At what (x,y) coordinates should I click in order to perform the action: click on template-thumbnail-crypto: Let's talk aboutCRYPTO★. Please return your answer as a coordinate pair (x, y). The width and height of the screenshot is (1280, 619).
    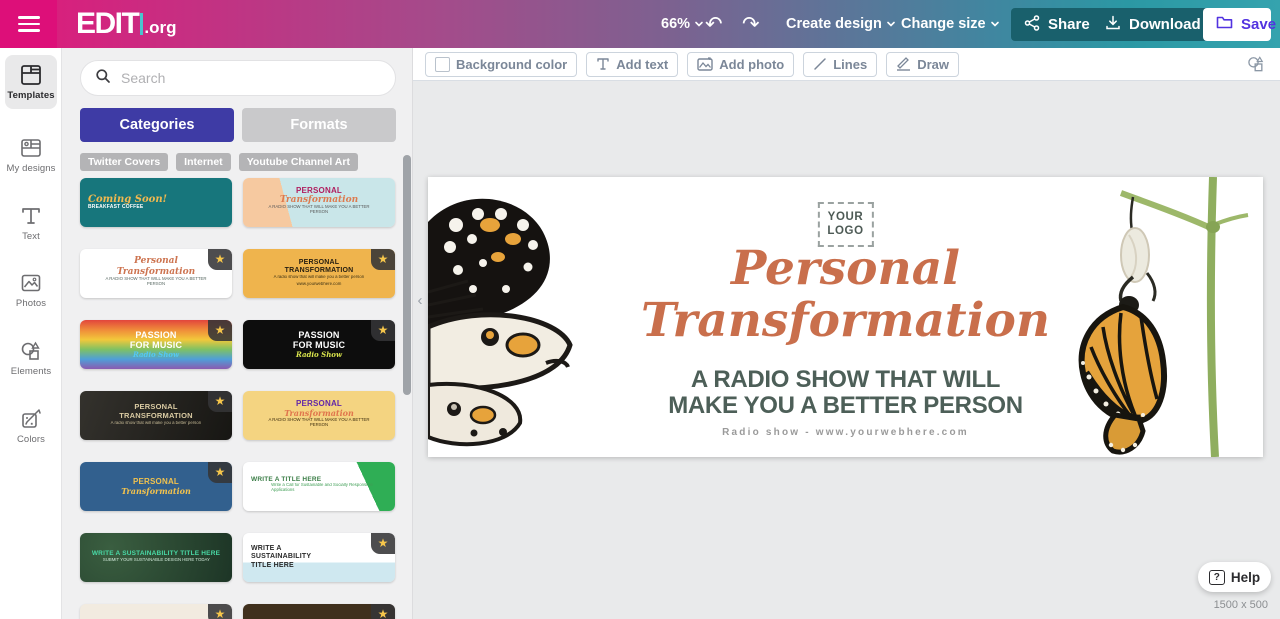
    Looking at the image, I should click on (319, 611).